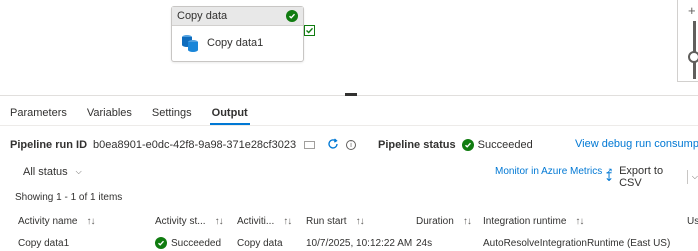 Image resolution: width=698 pixels, height=251 pixels. Describe the element at coordinates (109, 113) in the screenshot. I see `tab-variables: Variables` at that location.